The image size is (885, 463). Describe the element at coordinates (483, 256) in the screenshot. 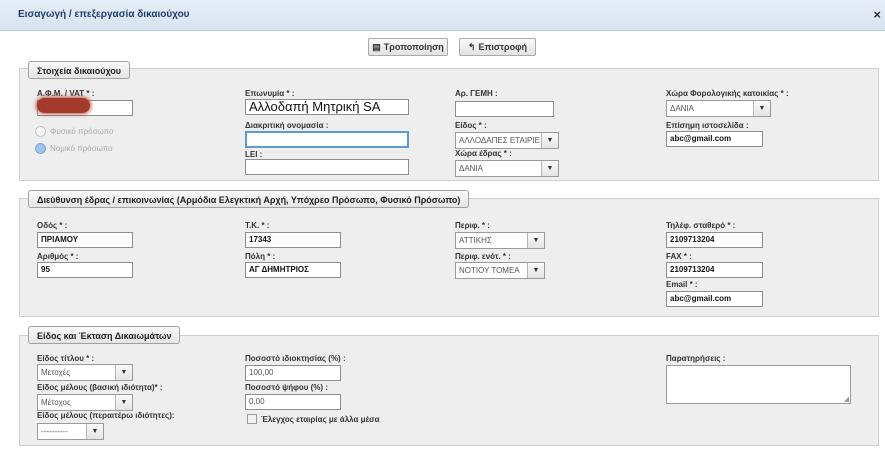

I see `region-unit-label: Περιφ. ενότ. * :` at that location.